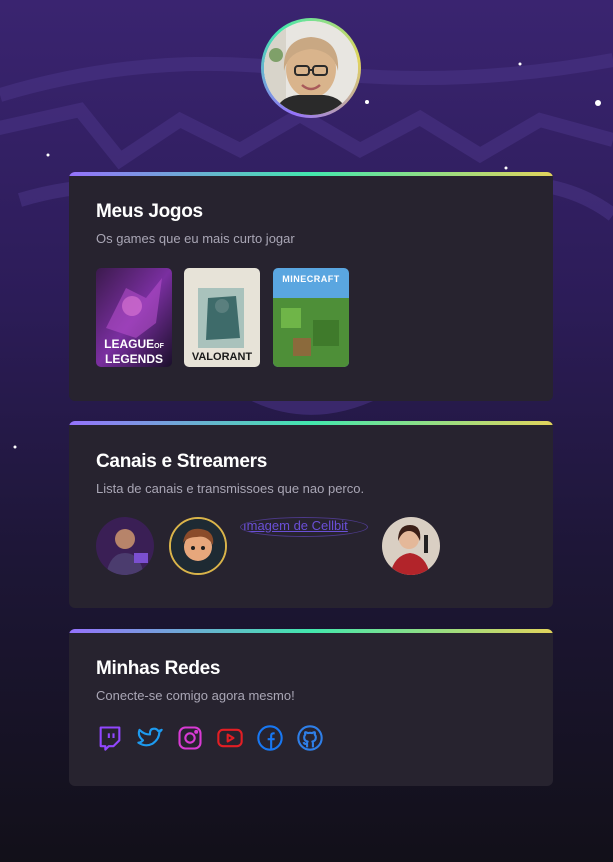 Image resolution: width=613 pixels, height=862 pixels. What do you see at coordinates (304, 527) in the screenshot?
I see `streamer-3-broken-image: Imagem de Cellbit` at bounding box center [304, 527].